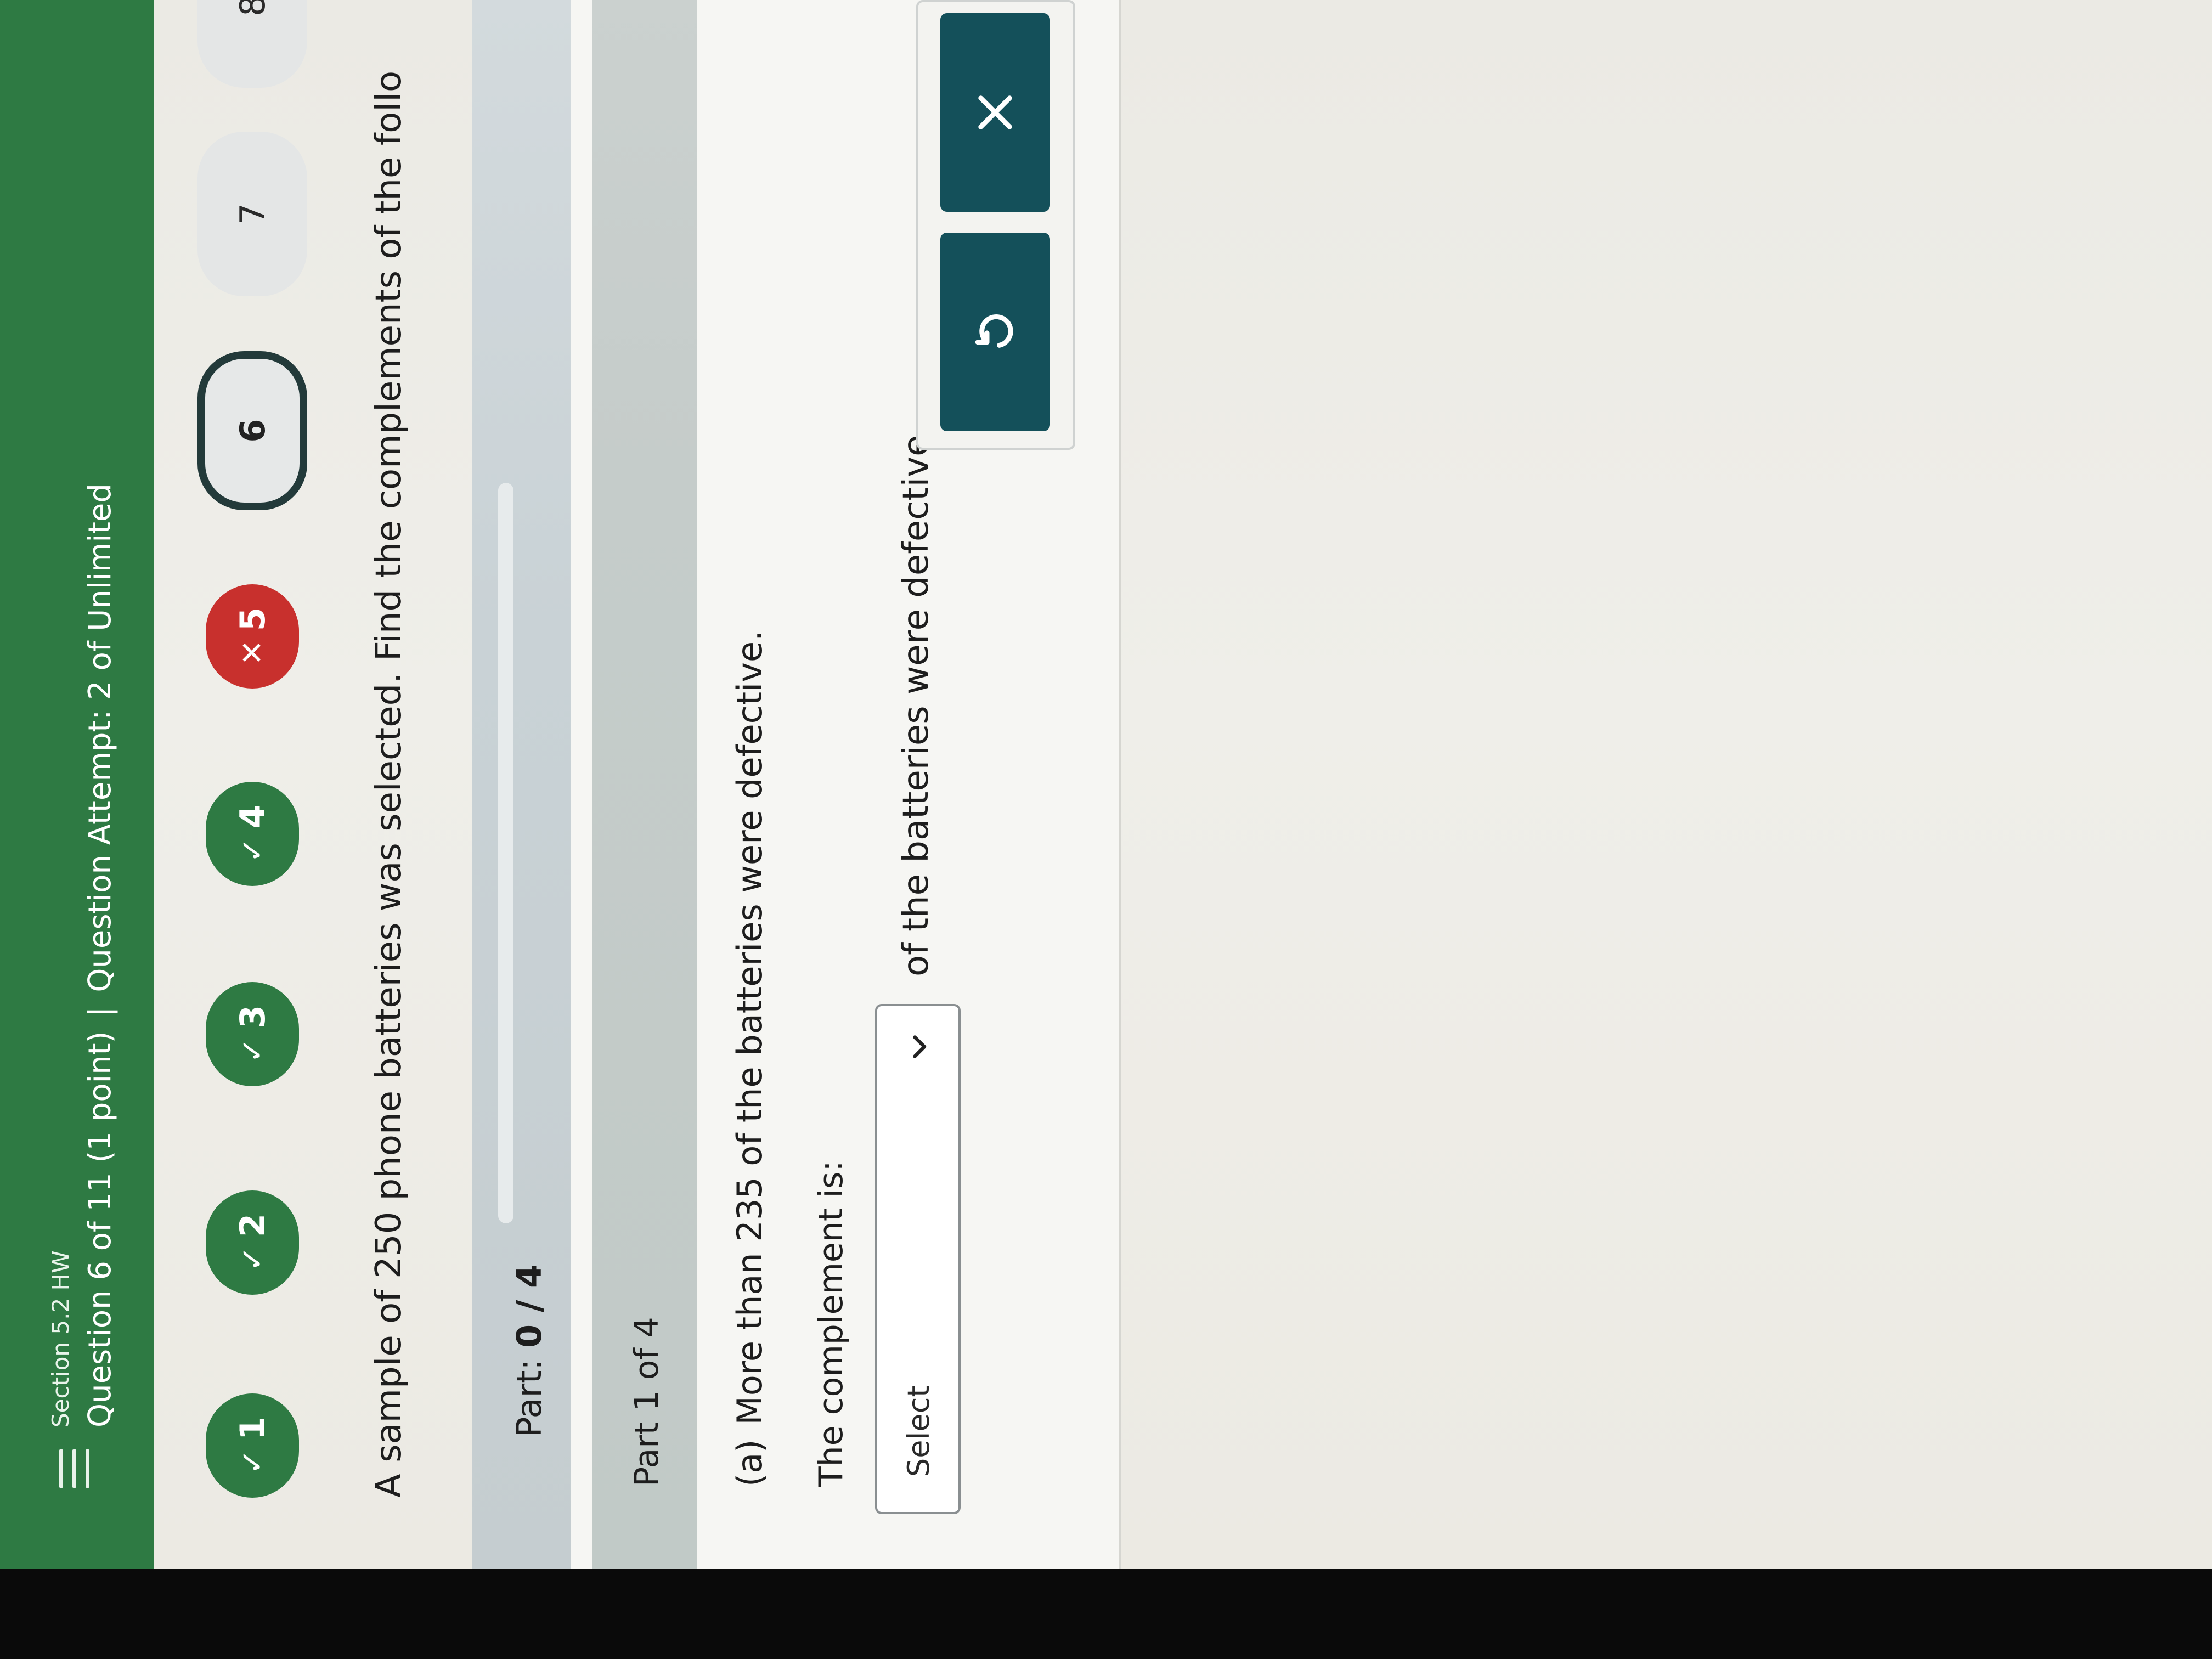  Describe the element at coordinates (253, 44) in the screenshot. I see `question-8-button: 8` at that location.